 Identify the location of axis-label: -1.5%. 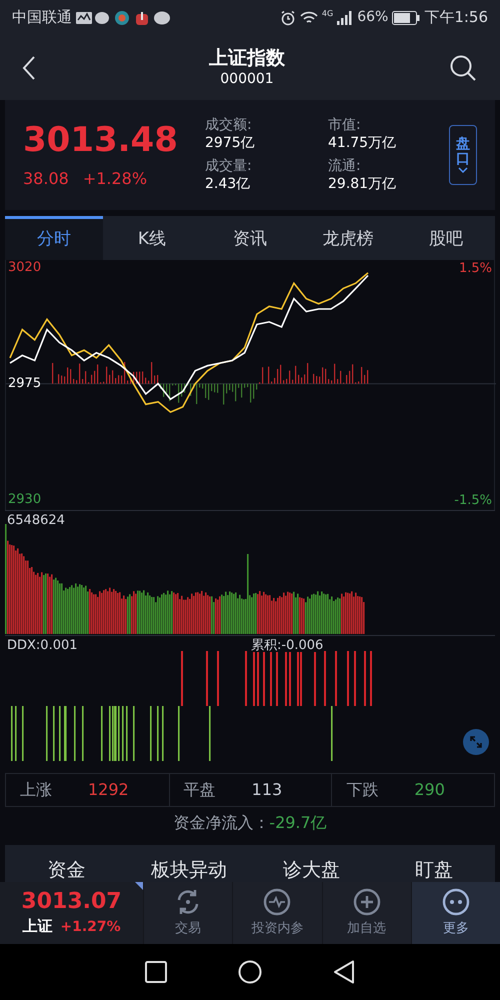
(473, 501).